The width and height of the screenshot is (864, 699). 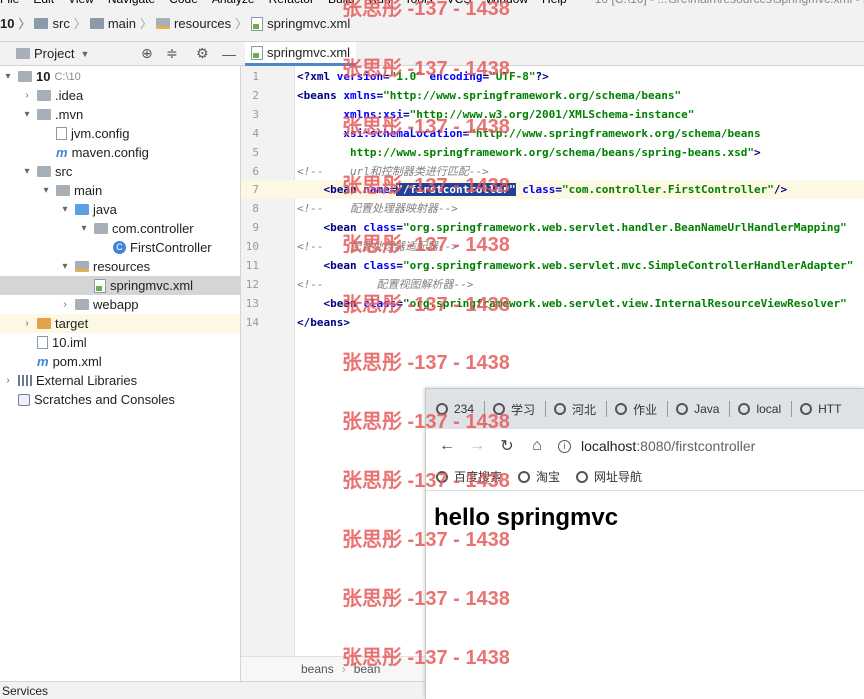 I want to click on tree-item-path: C:\10, so click(x=67, y=76).